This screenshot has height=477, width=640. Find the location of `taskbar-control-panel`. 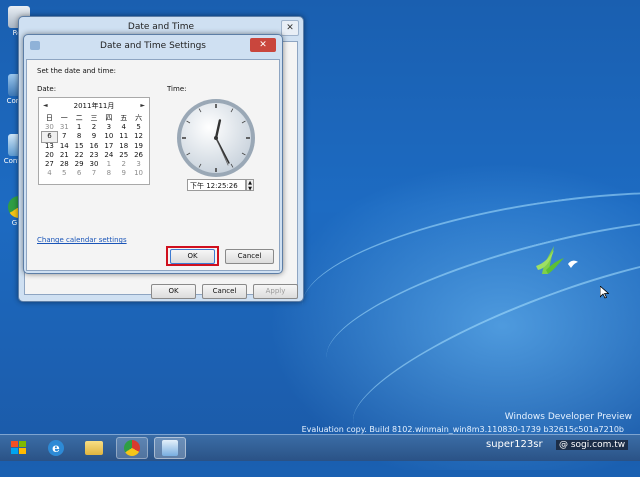

taskbar-control-panel is located at coordinates (170, 448).